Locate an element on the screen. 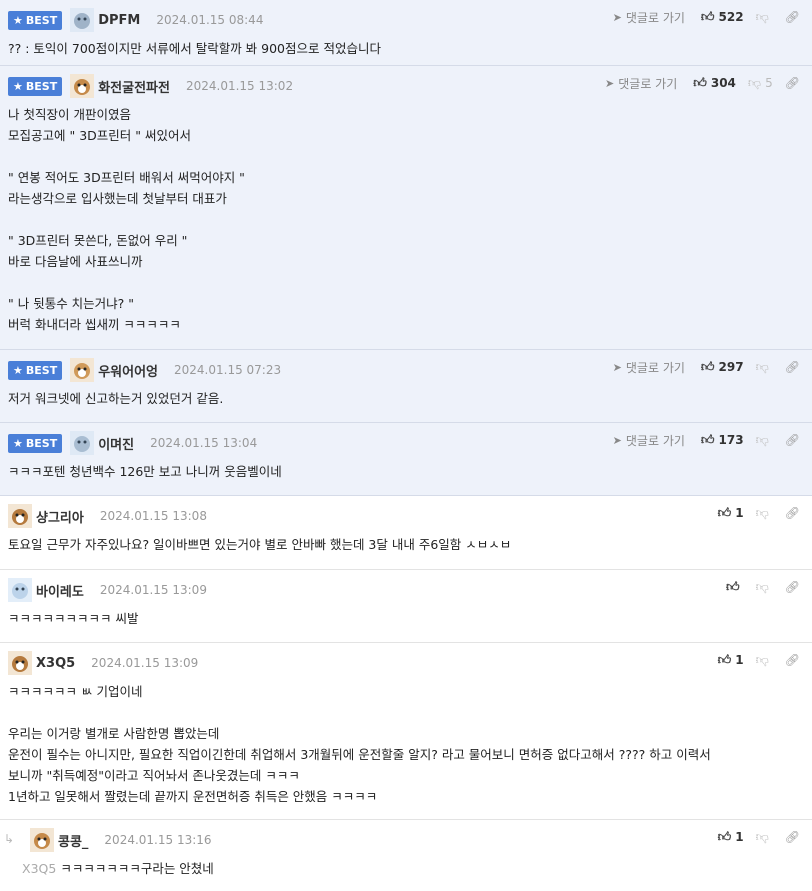 This screenshot has height=891, width=812. comment-body: X3Q5 ㅋㅋㅋㅋㅋㅋㅋ구라는 안쳤네 is located at coordinates (413, 868).